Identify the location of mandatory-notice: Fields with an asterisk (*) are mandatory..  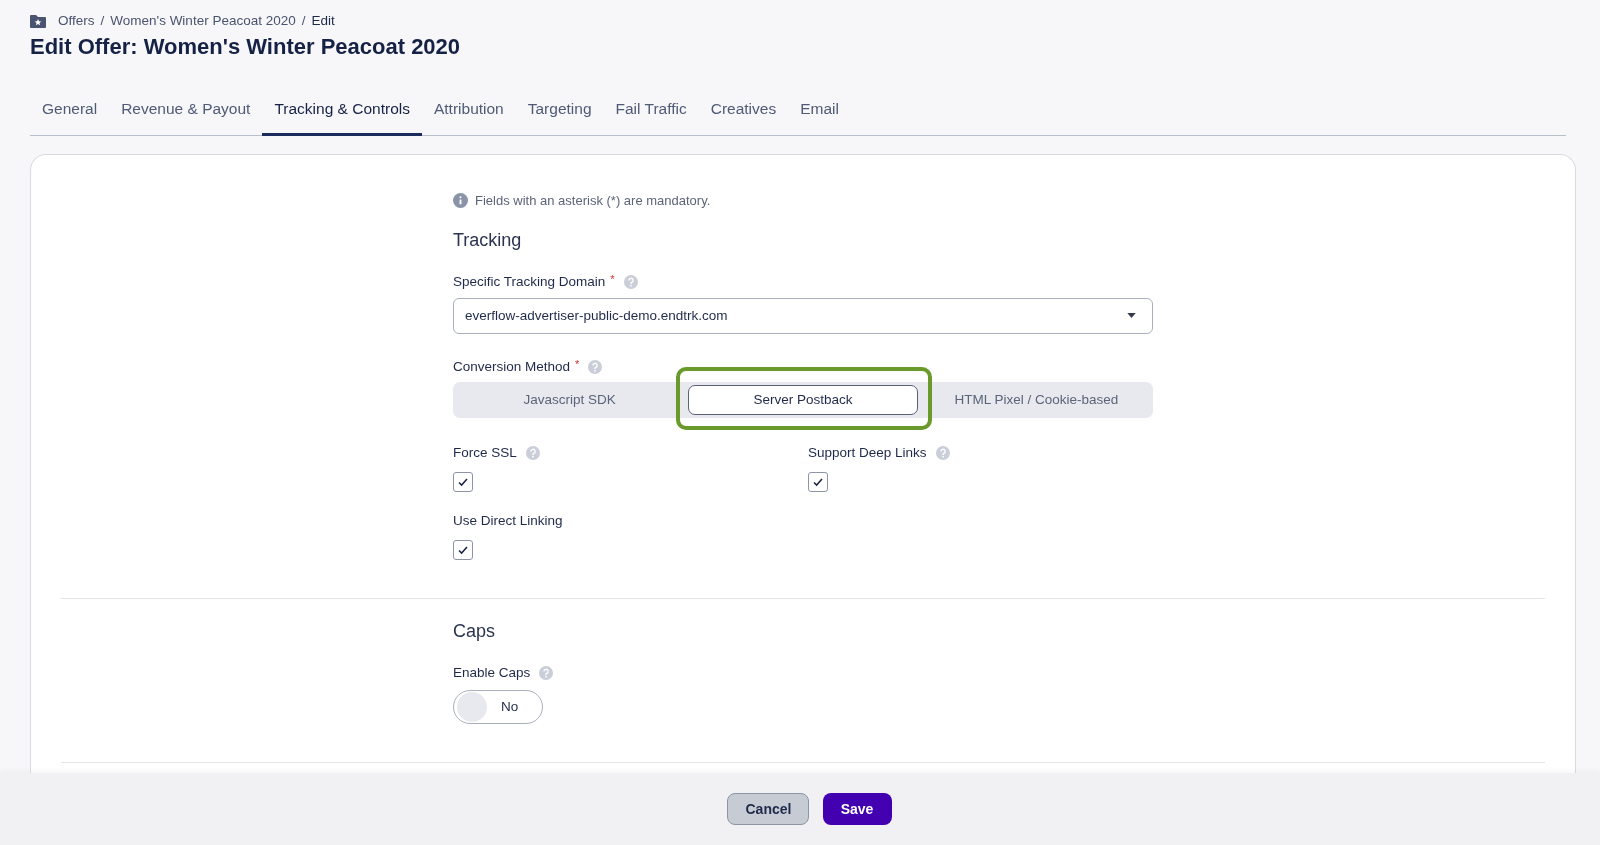
(593, 200).